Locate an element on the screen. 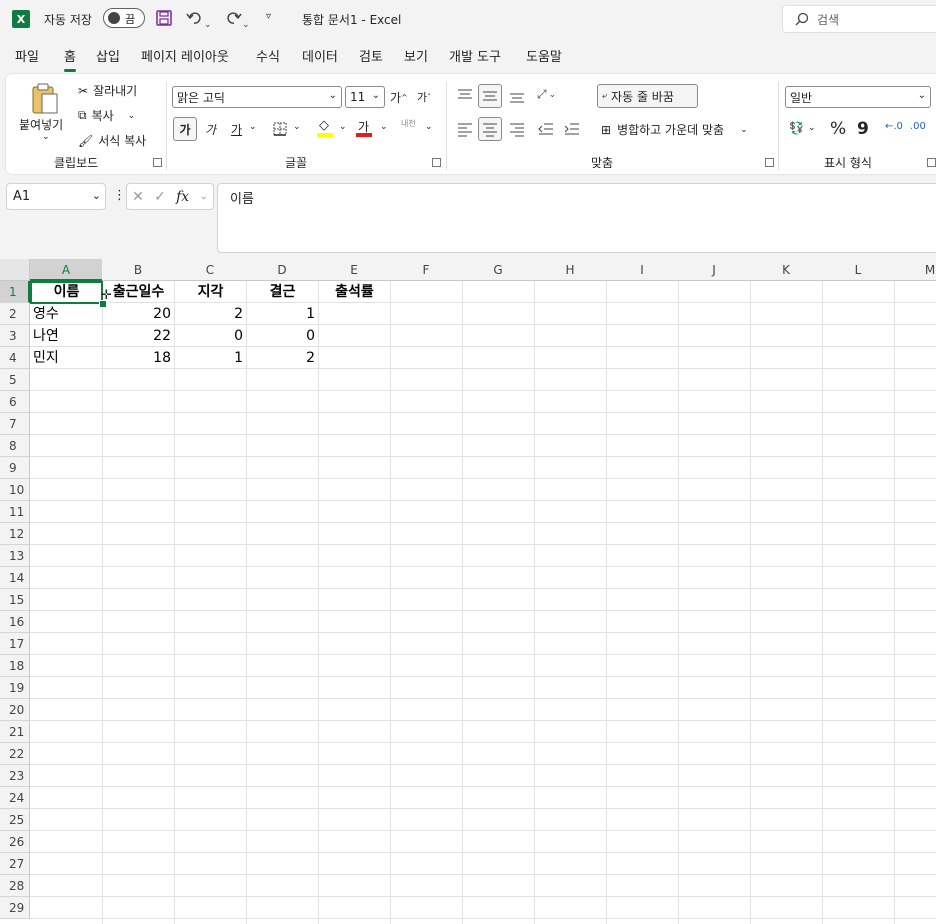 This screenshot has height=924, width=936. row-header-24: 24 is located at coordinates (15, 798).